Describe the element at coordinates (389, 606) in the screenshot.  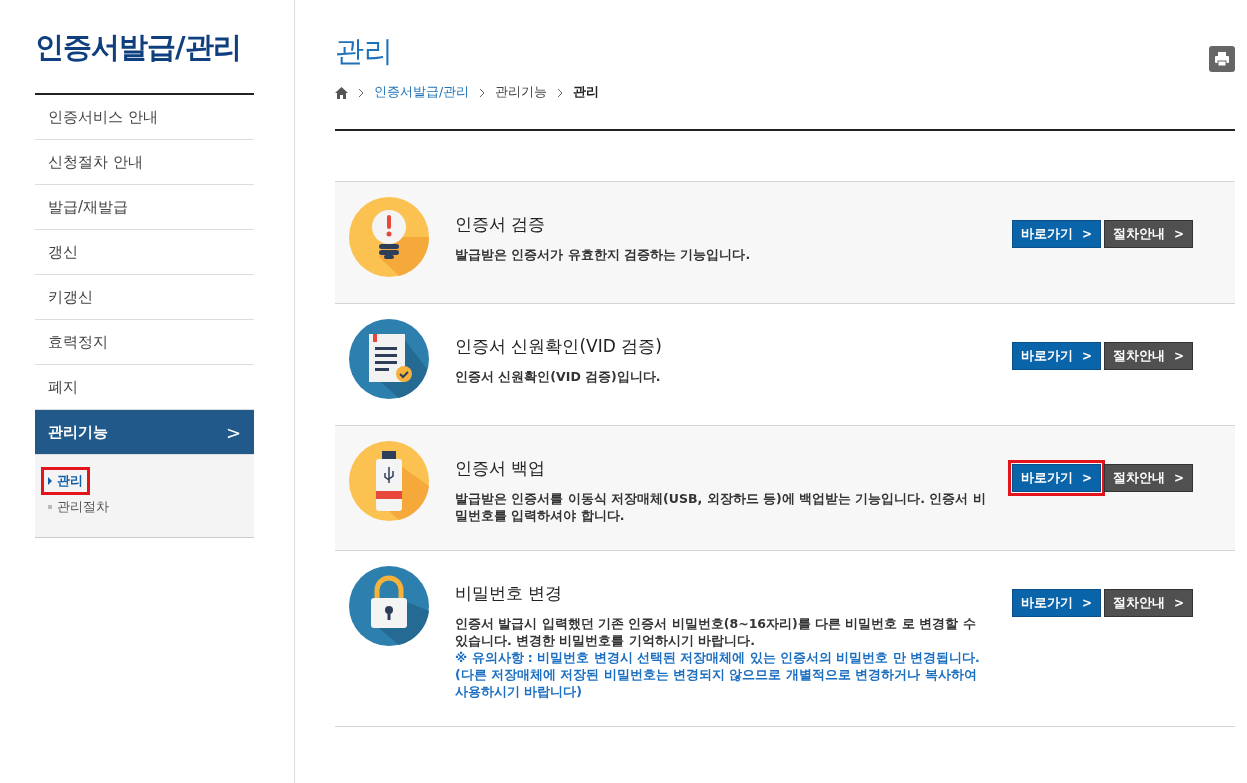
I see `padlock-icon` at that location.